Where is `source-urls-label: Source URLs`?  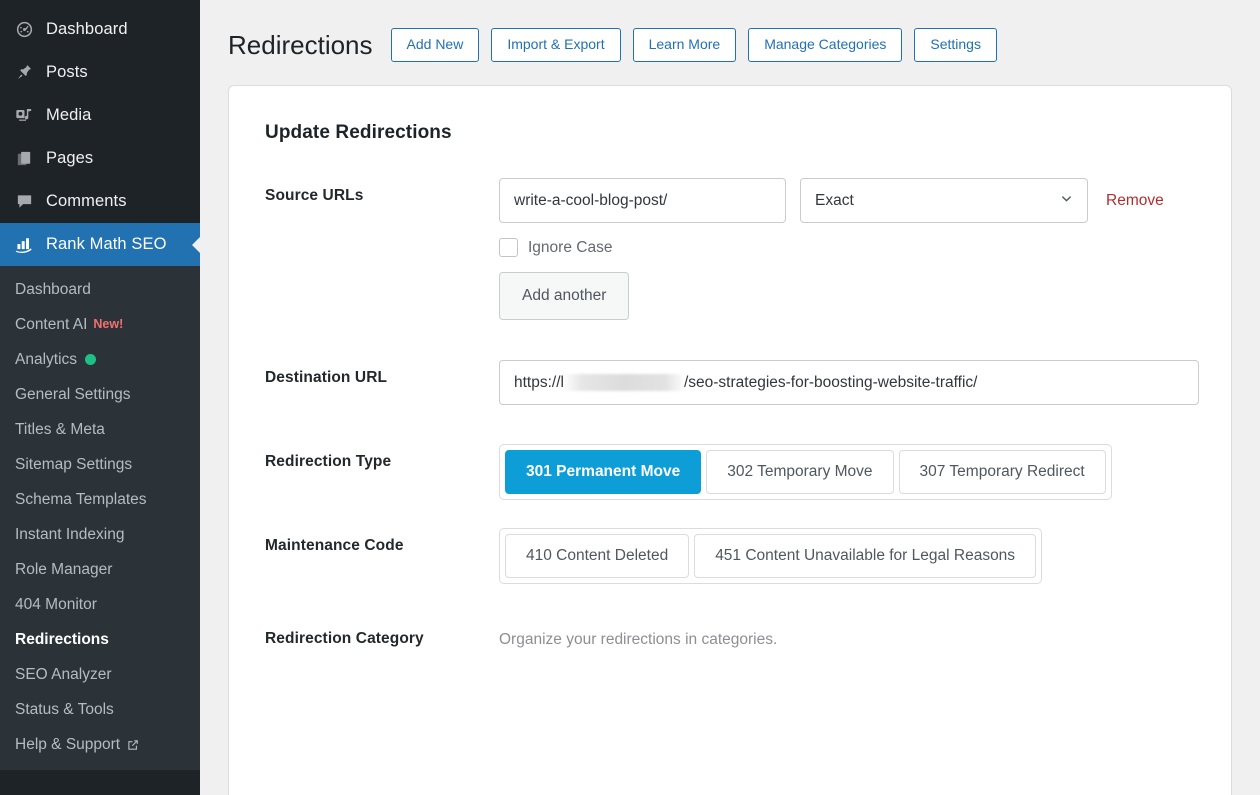 source-urls-label: Source URLs is located at coordinates (314, 195).